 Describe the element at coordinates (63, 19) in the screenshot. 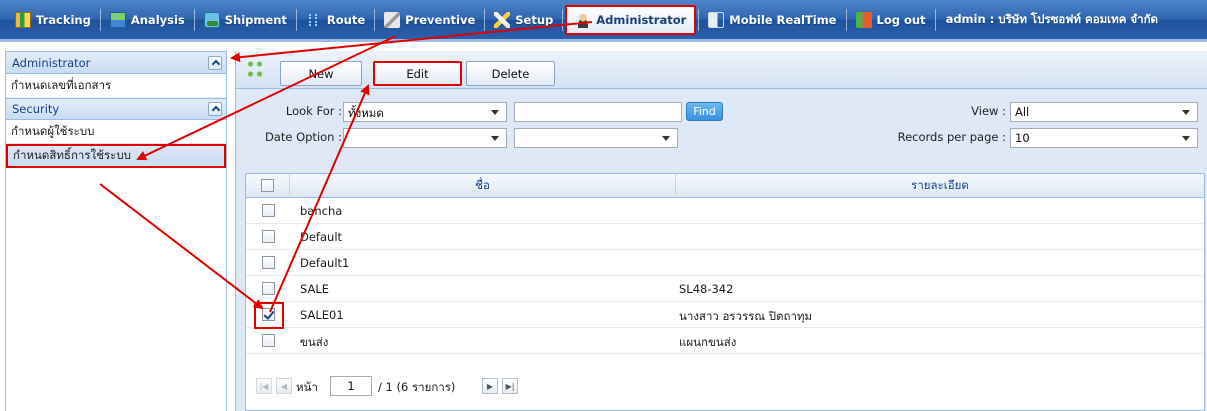

I see `nav-tracking-label: Tracking` at that location.